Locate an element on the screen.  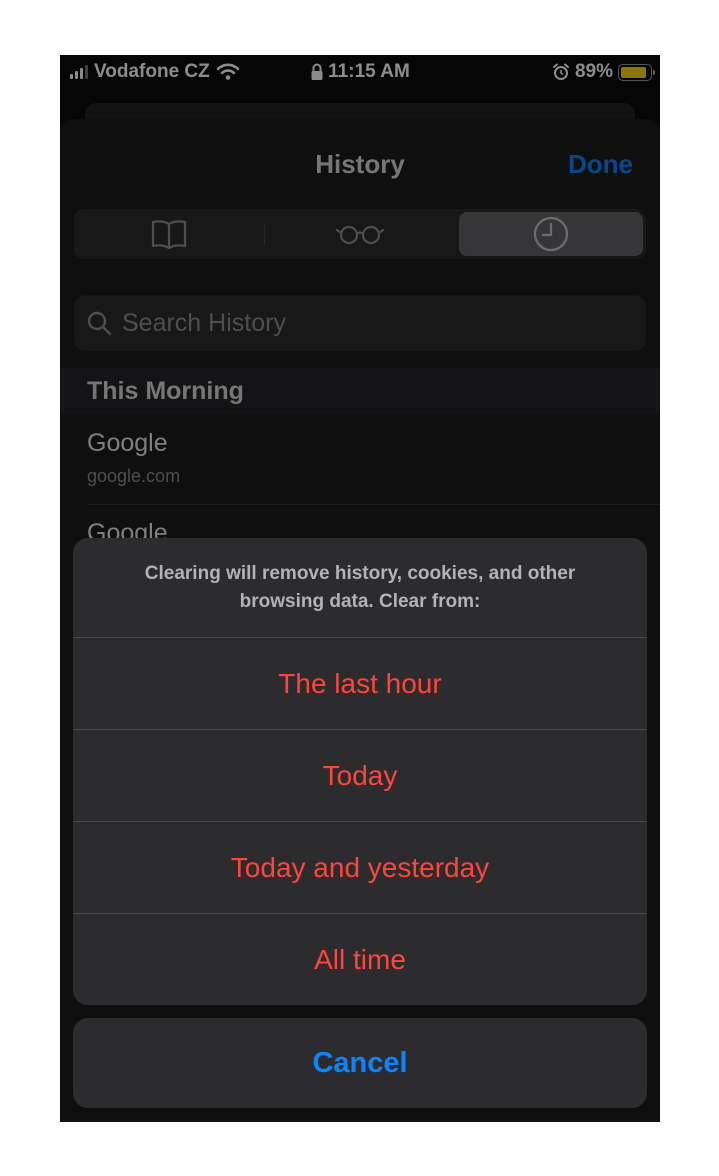
clear-last-hour-button: The last hour is located at coordinates (360, 683).